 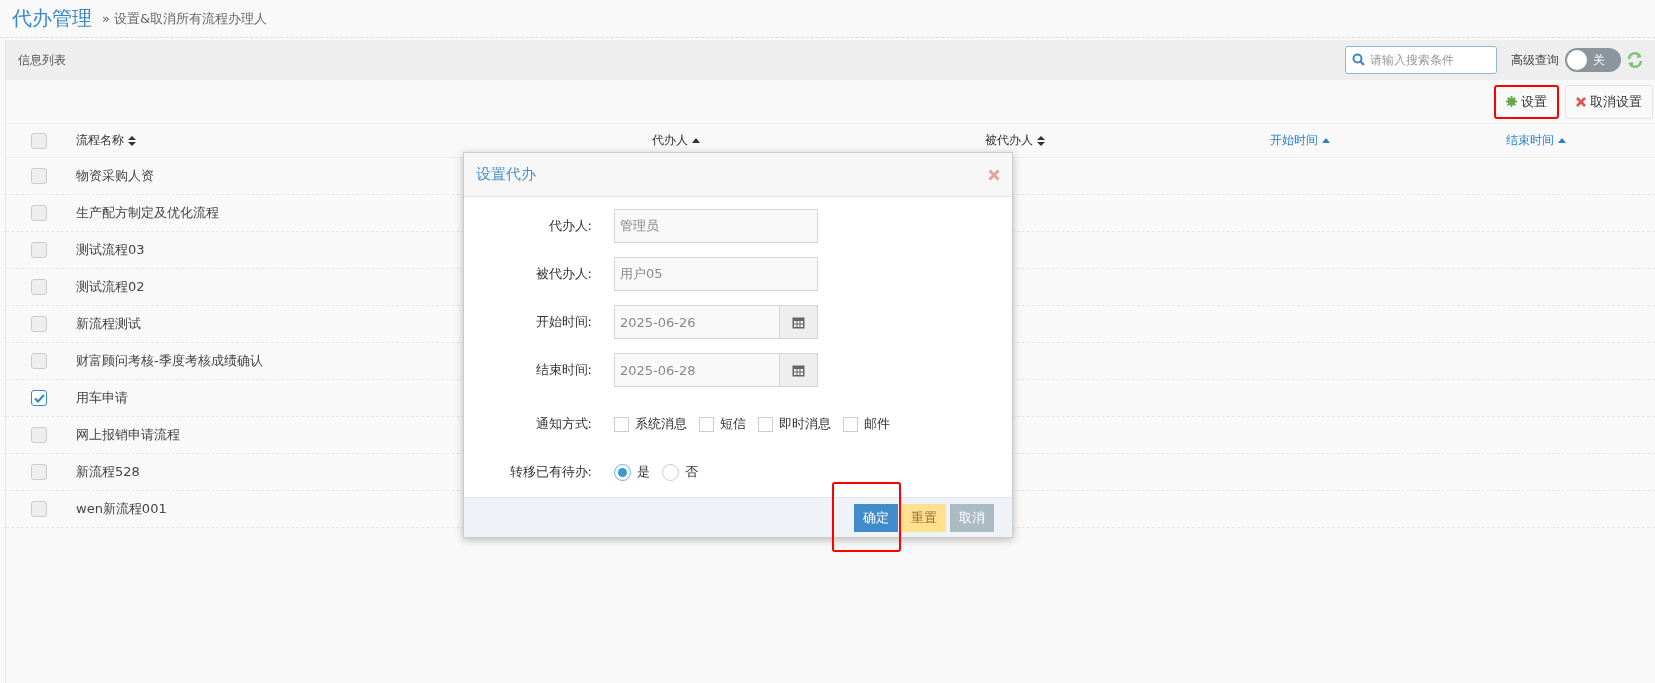 What do you see at coordinates (924, 517) in the screenshot?
I see `reset-button: 重置` at bounding box center [924, 517].